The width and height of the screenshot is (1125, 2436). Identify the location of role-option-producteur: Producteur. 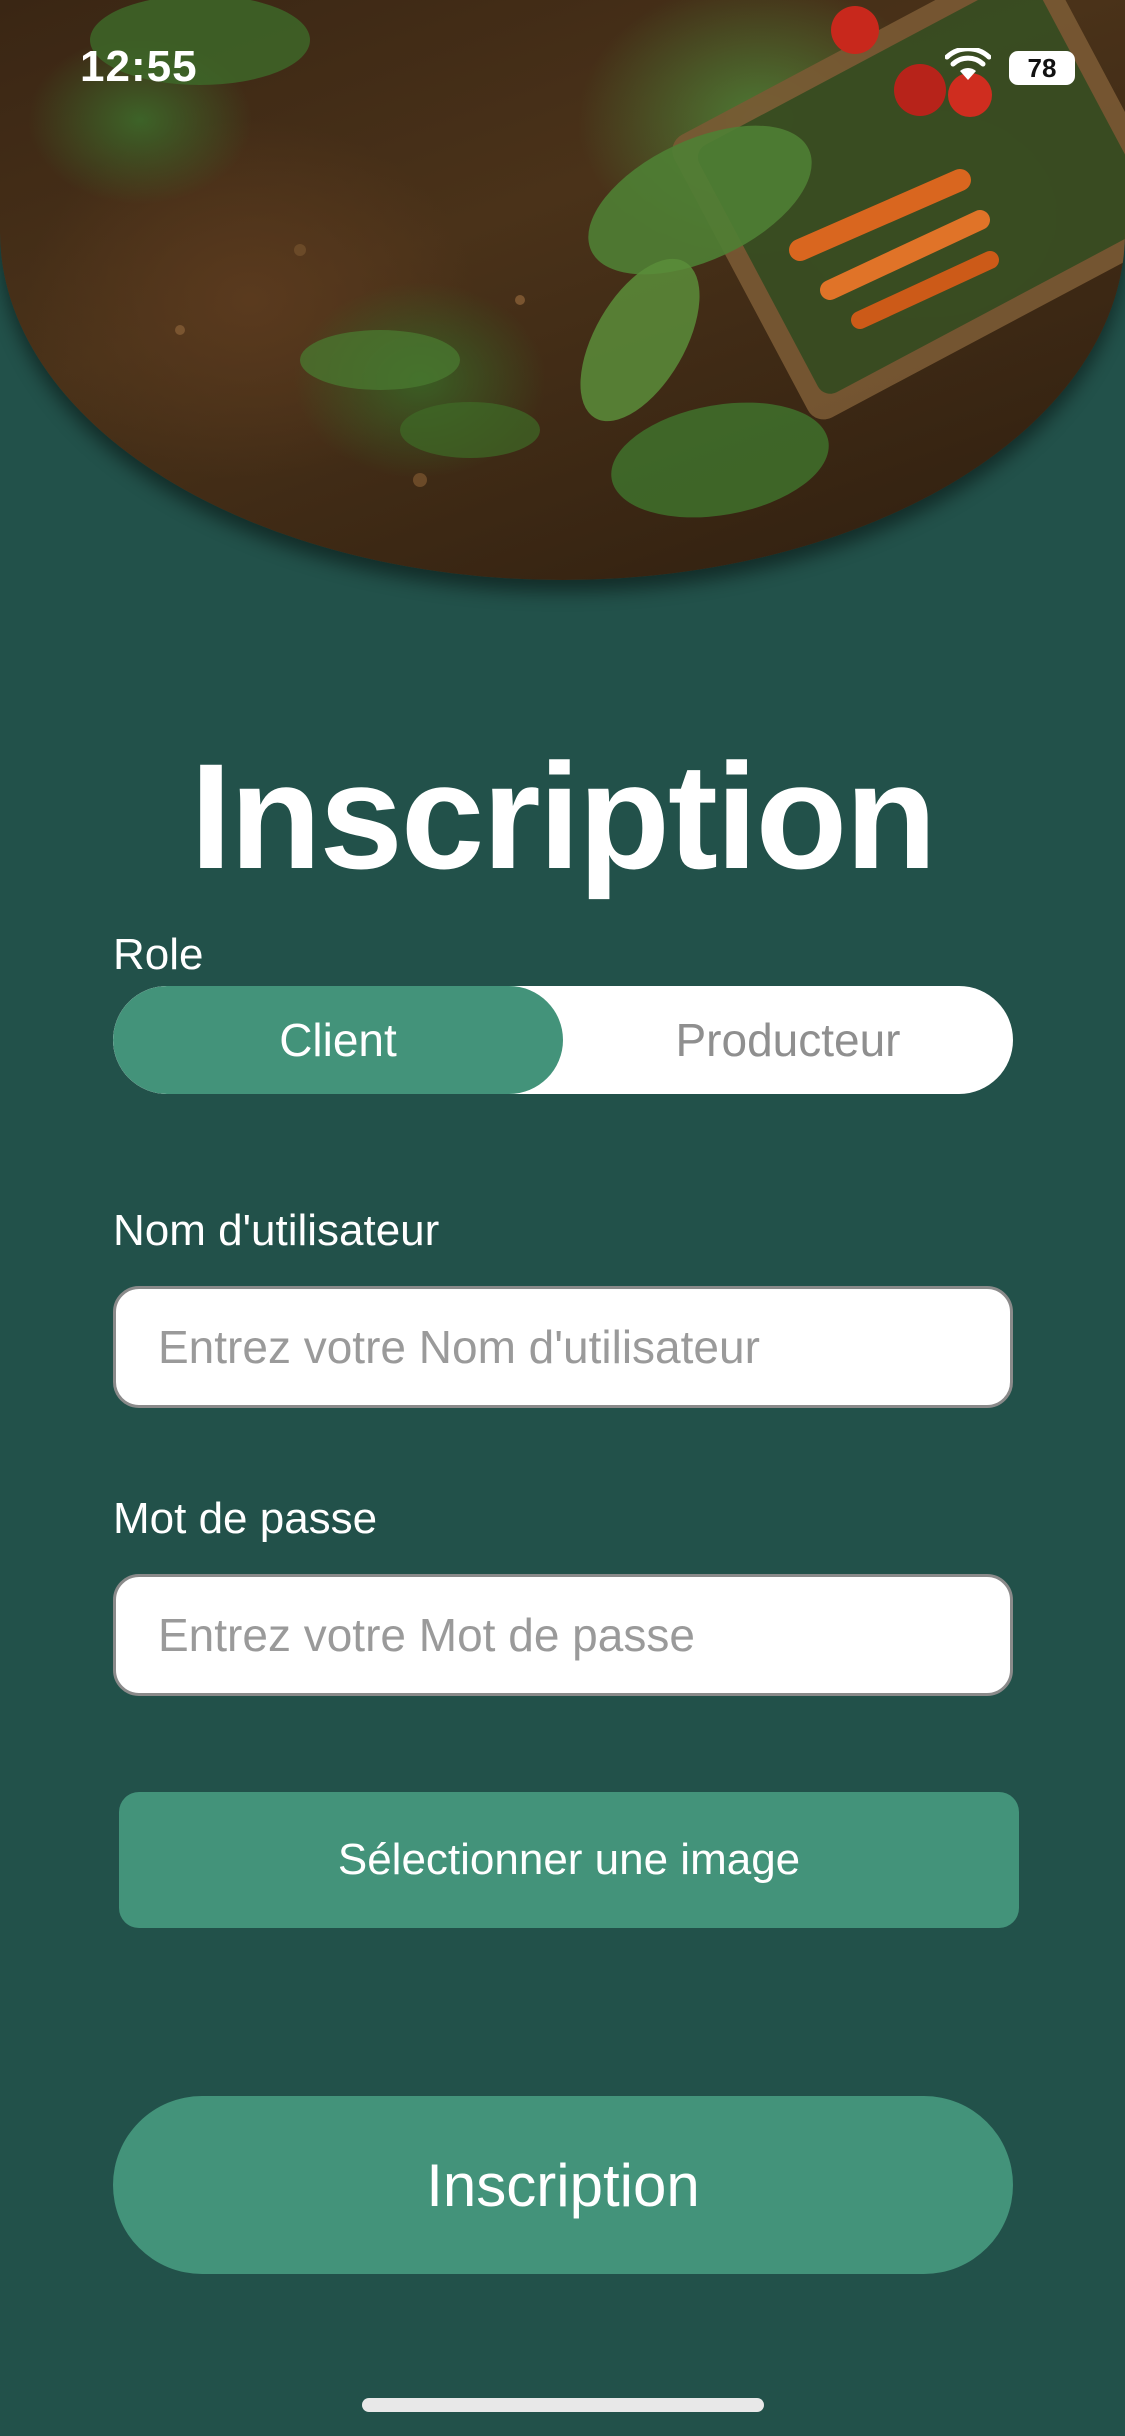
(788, 1040).